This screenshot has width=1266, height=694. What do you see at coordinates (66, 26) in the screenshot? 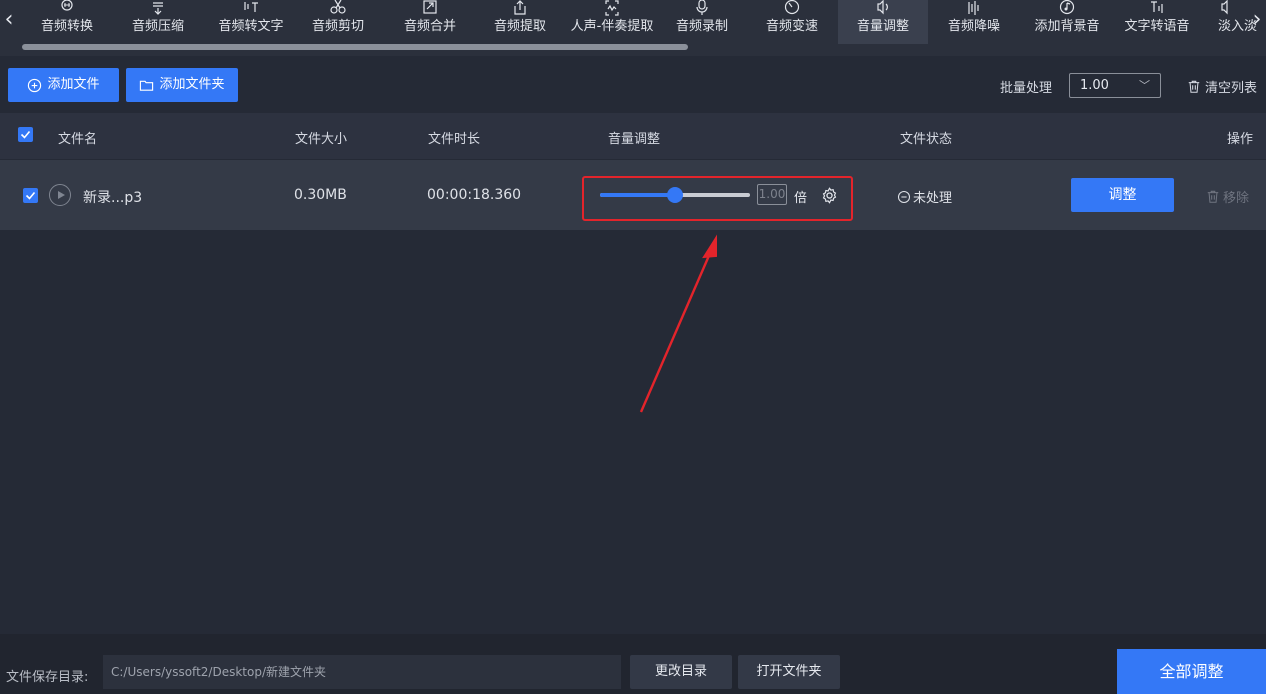
I see `tool-label: 音频转换` at bounding box center [66, 26].